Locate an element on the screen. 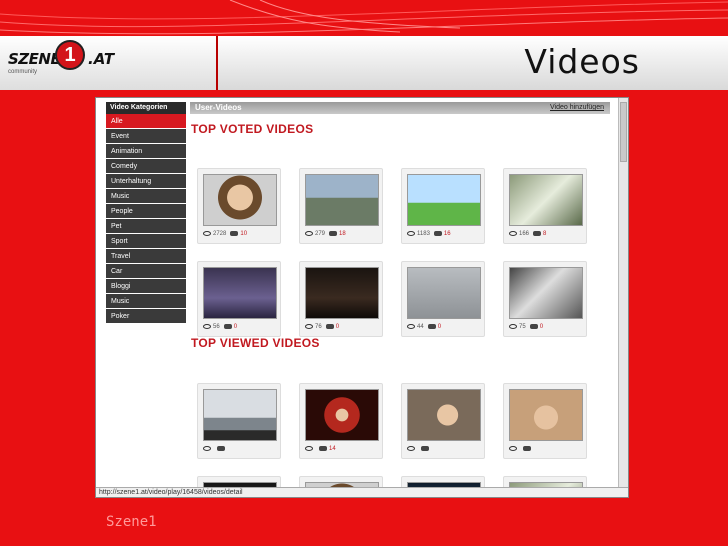 The width and height of the screenshot is (728, 546). sidebar-item: Car is located at coordinates (146, 271).